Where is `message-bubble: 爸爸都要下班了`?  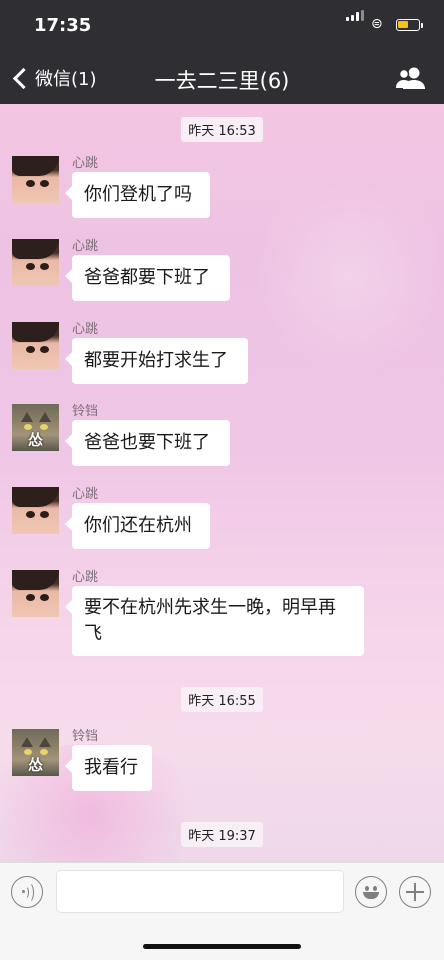
message-bubble: 爸爸都要下班了 is located at coordinates (147, 278).